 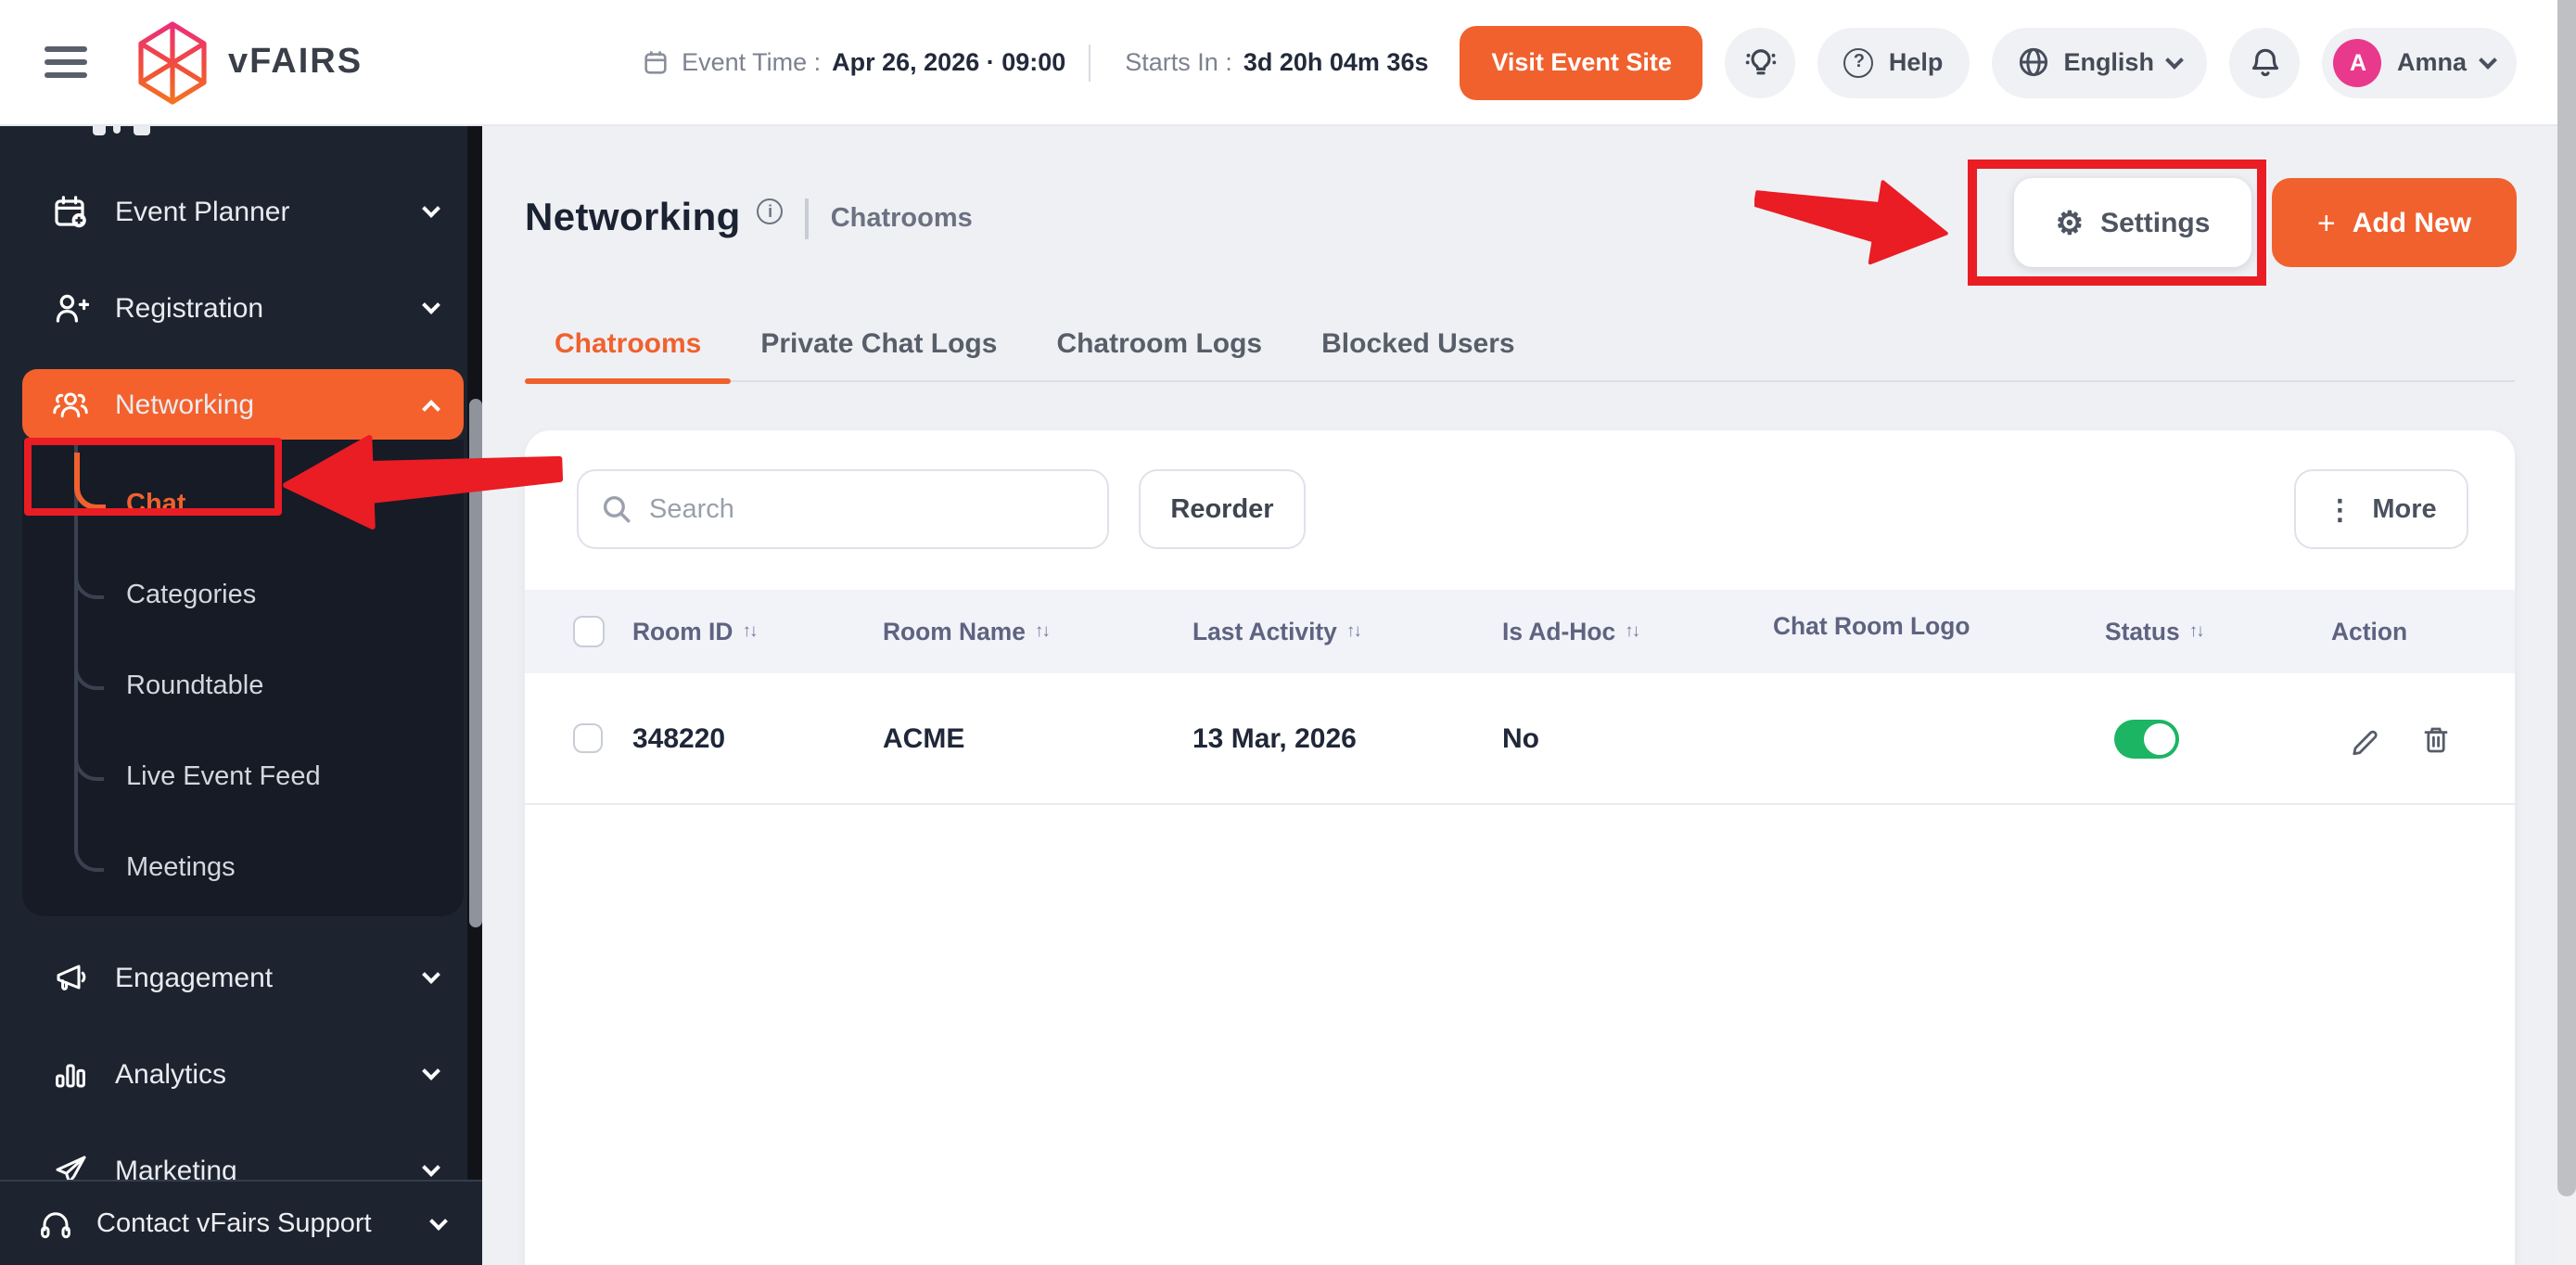 I want to click on language-selector: English, so click(x=2099, y=62).